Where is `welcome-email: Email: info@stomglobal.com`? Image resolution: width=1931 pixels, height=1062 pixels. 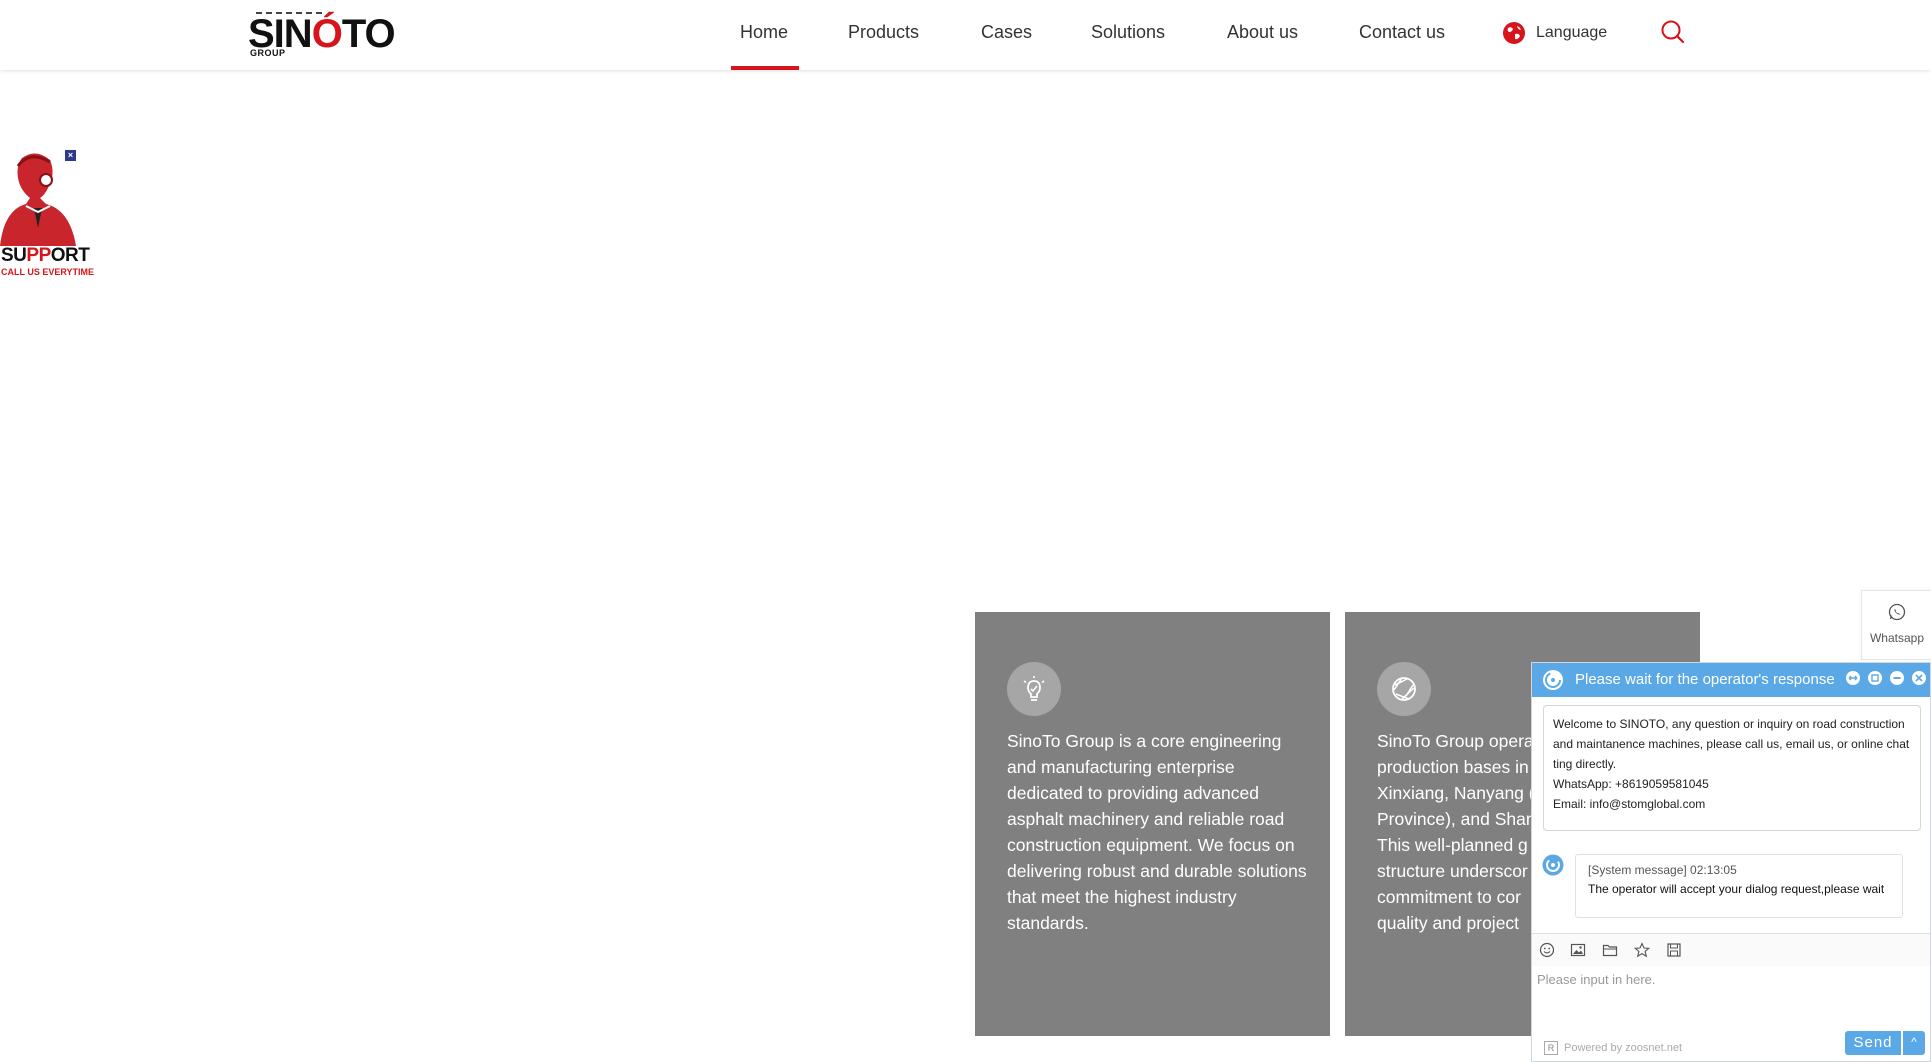
welcome-email: Email: info@stomglobal.com is located at coordinates (1629, 804).